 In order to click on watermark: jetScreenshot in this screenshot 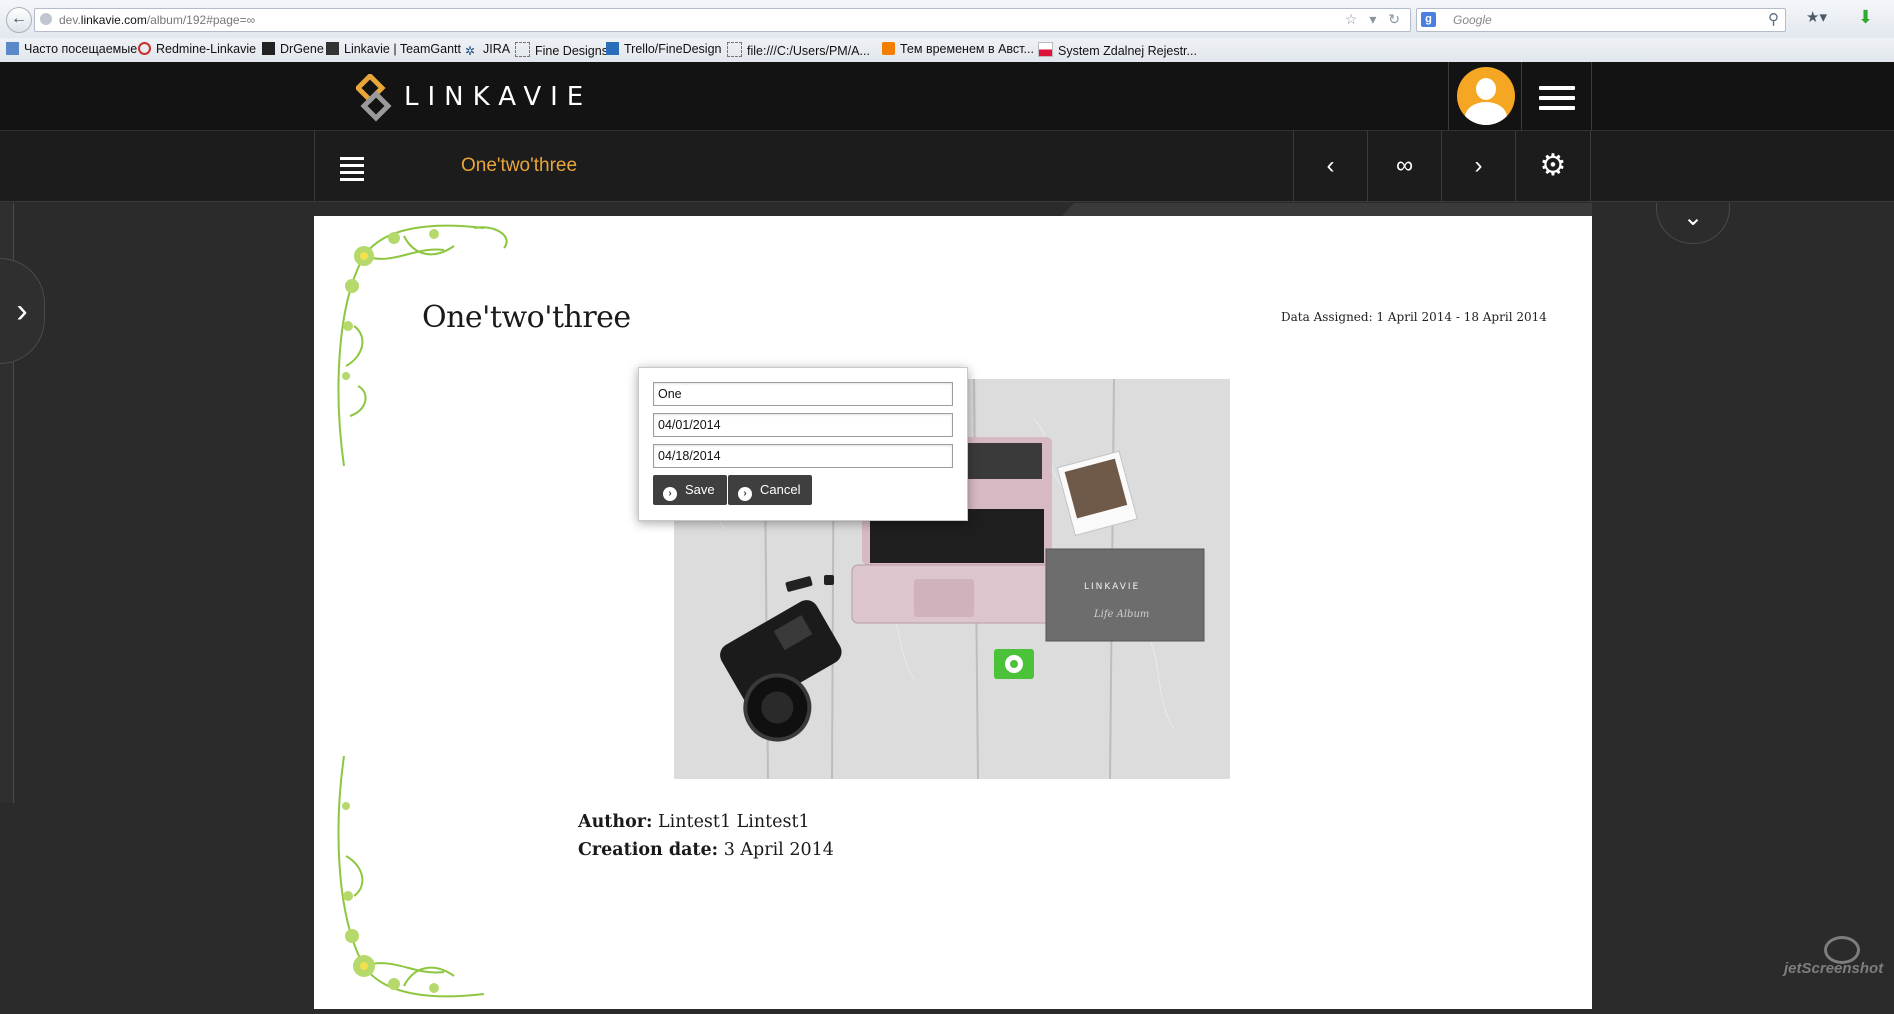, I will do `click(1833, 956)`.